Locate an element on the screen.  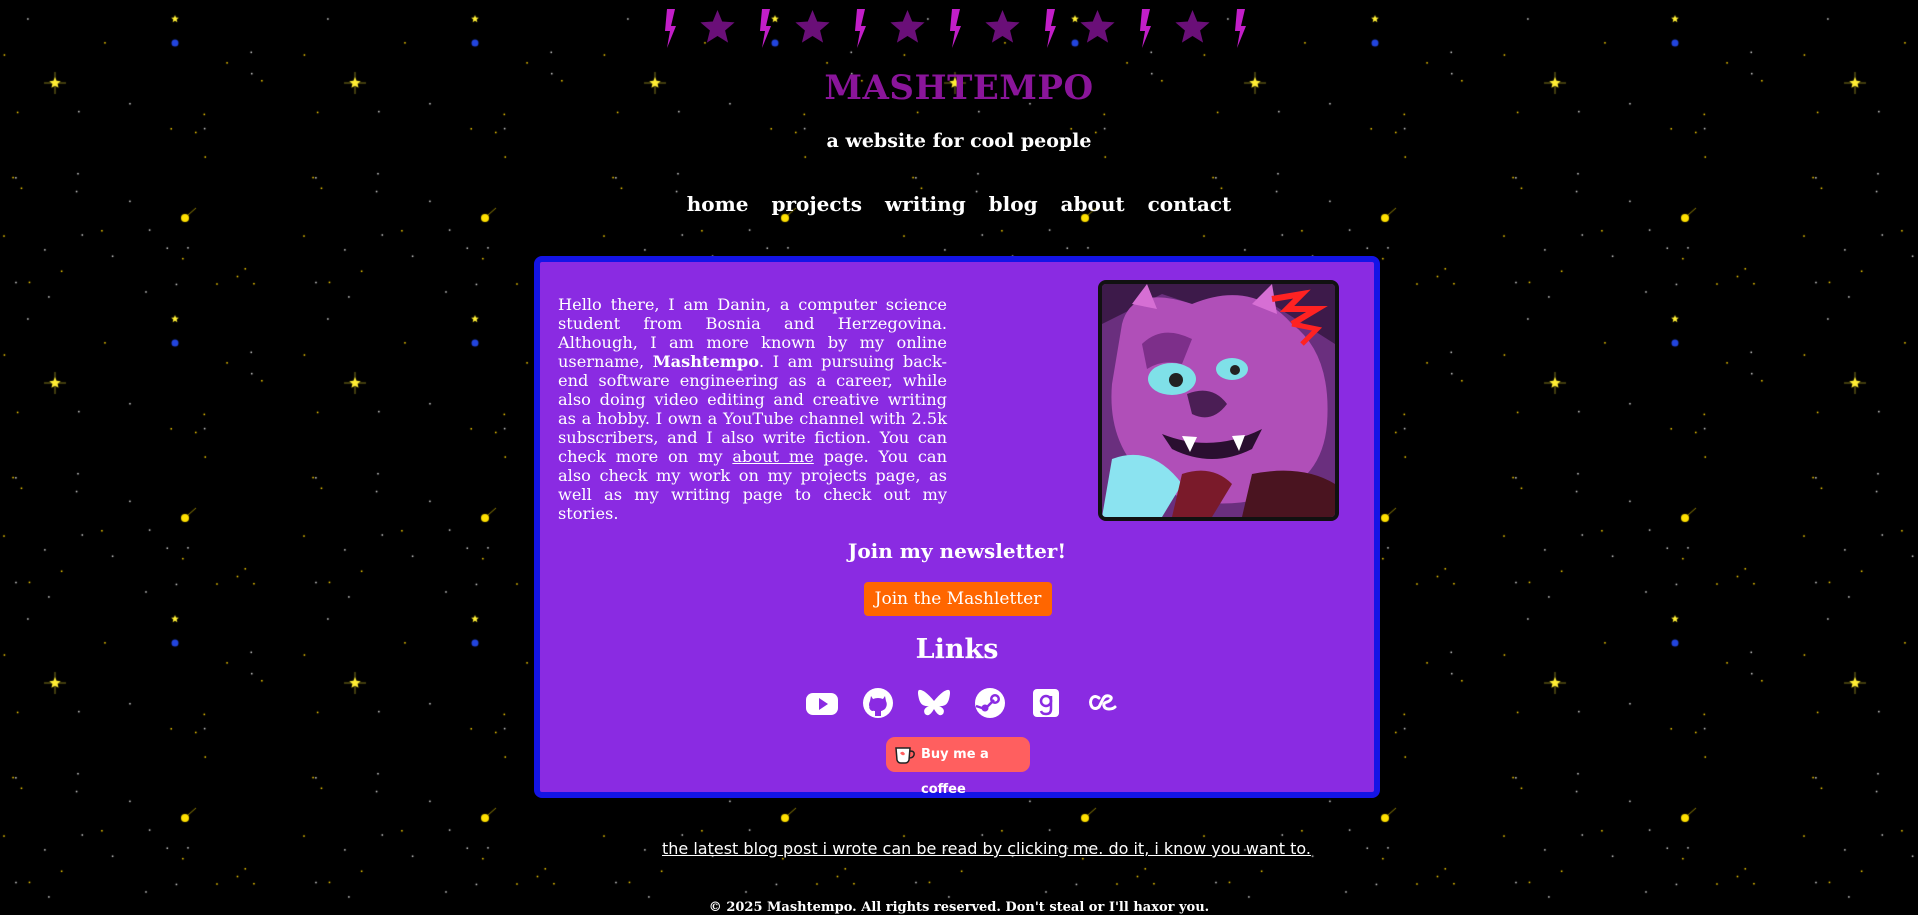
join-mashletter-button: Join the Mashletter is located at coordinates (958, 599).